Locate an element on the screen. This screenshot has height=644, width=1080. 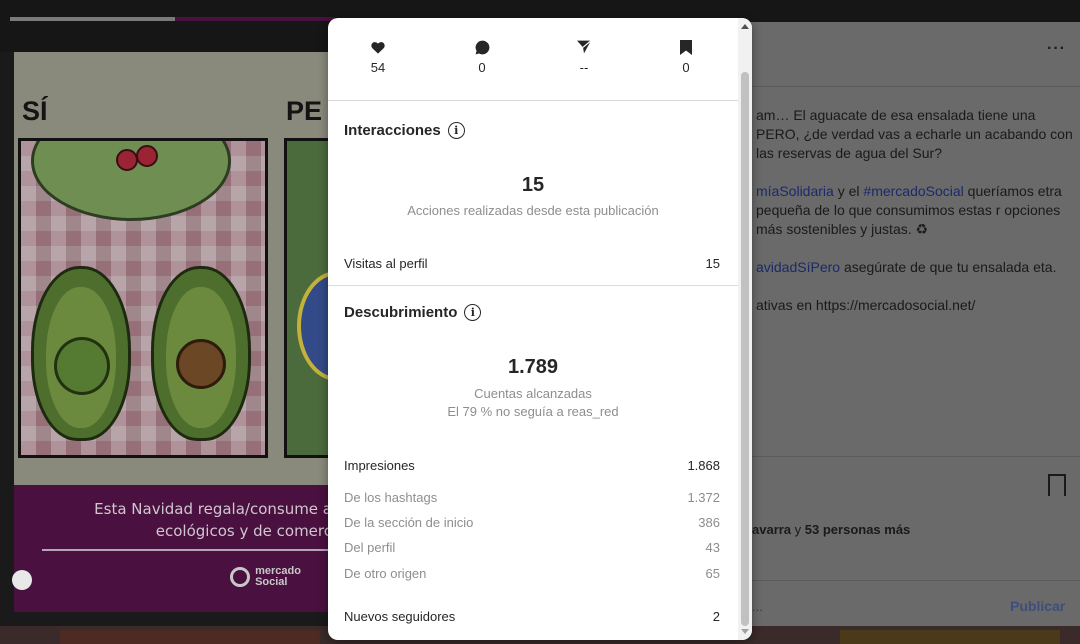
accounts-reached-caption: Cuentas alcanzadas is located at coordinates (533, 393).